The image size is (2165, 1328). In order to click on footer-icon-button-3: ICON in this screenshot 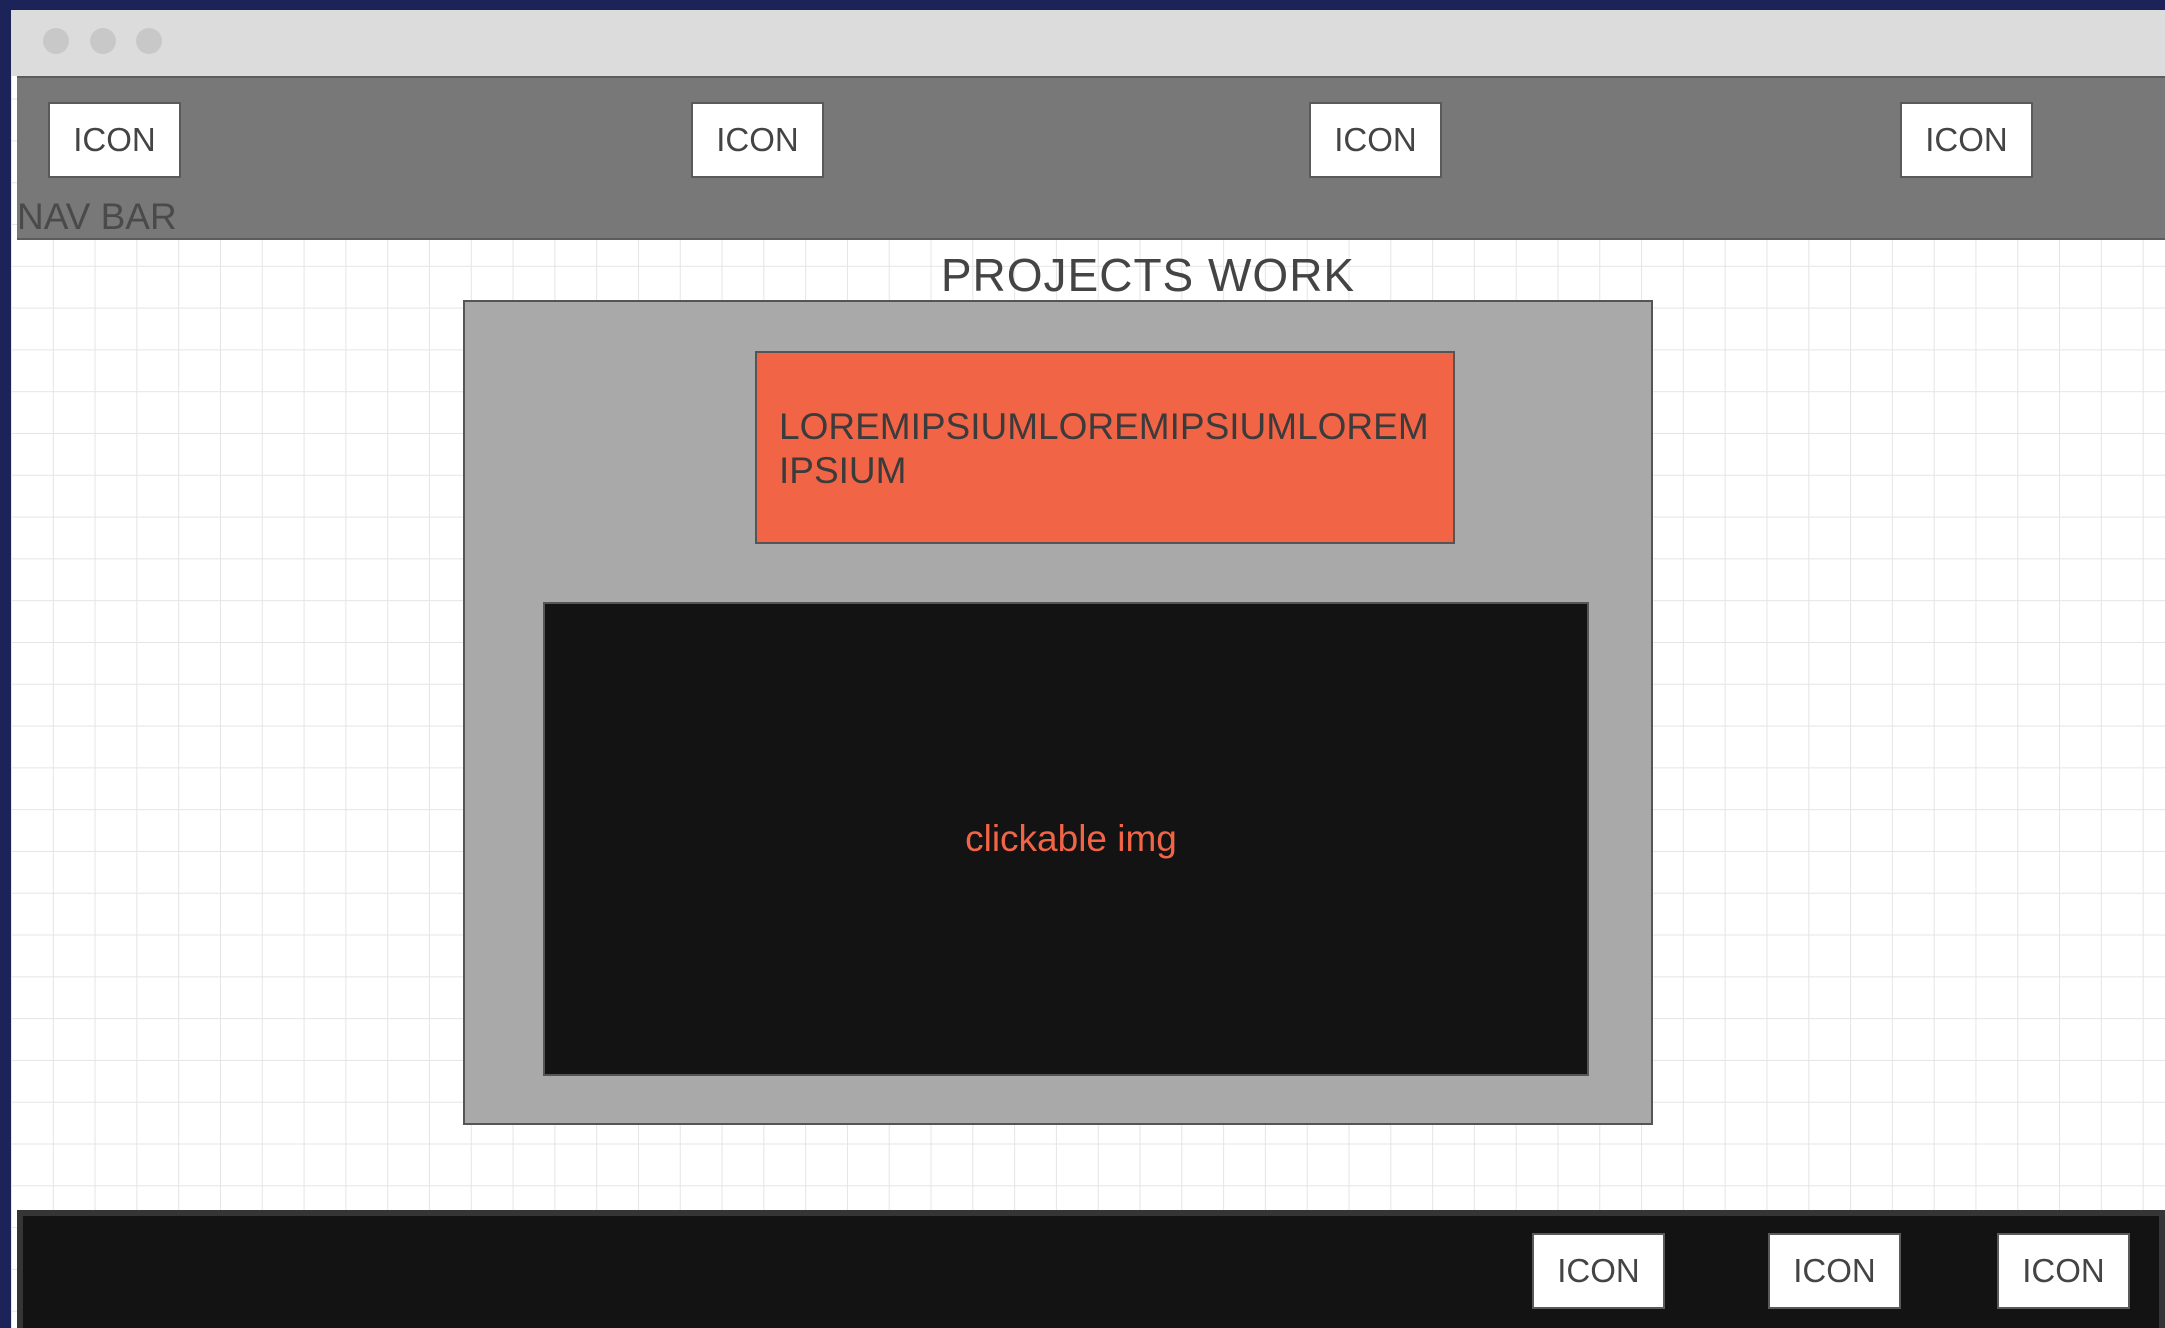, I will do `click(2063, 1271)`.